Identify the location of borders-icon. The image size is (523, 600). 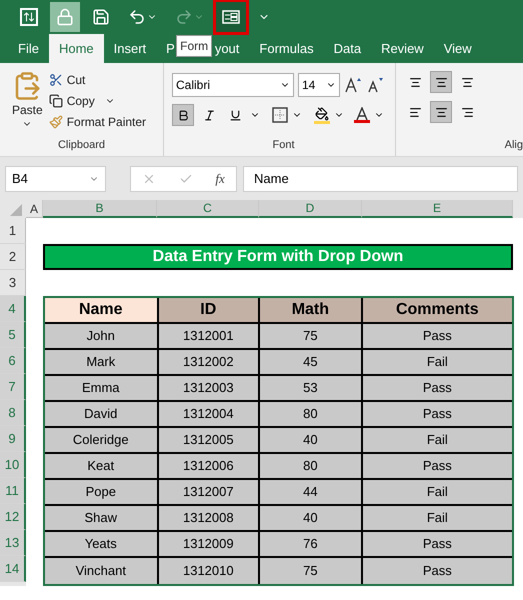
(280, 115).